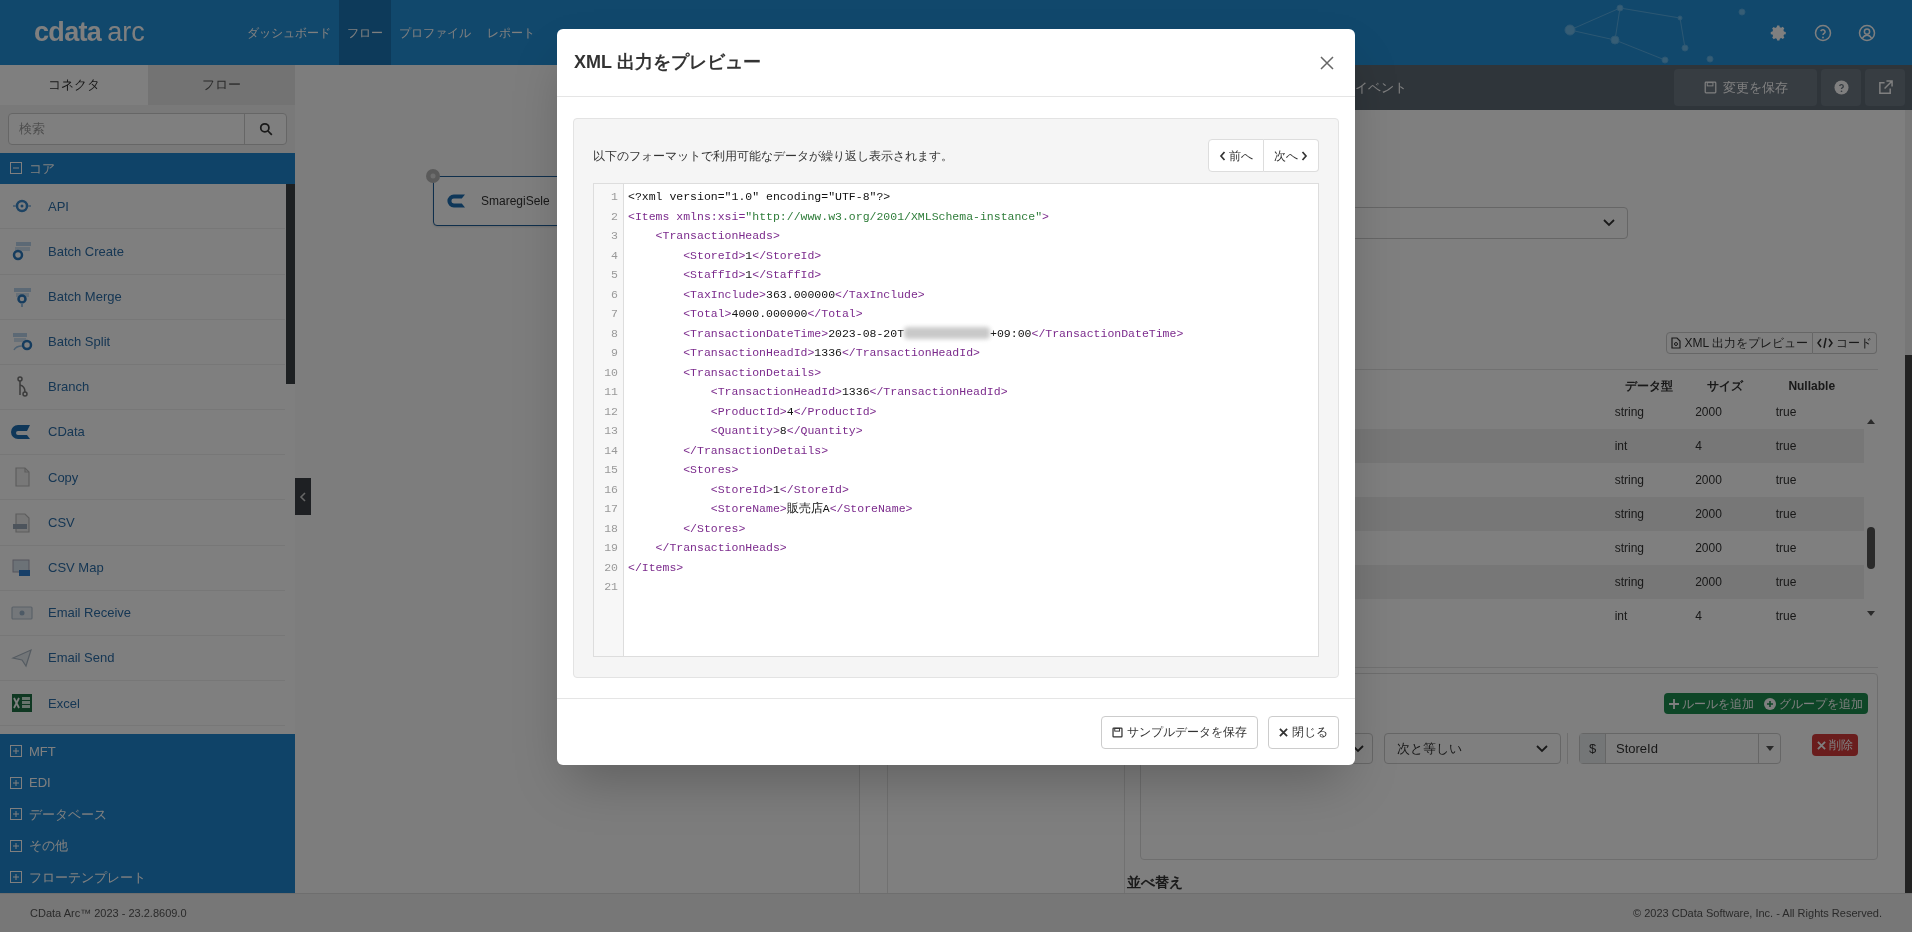 The height and width of the screenshot is (932, 1912). Describe the element at coordinates (64, 703) in the screenshot. I see `connector-item: Excel` at that location.